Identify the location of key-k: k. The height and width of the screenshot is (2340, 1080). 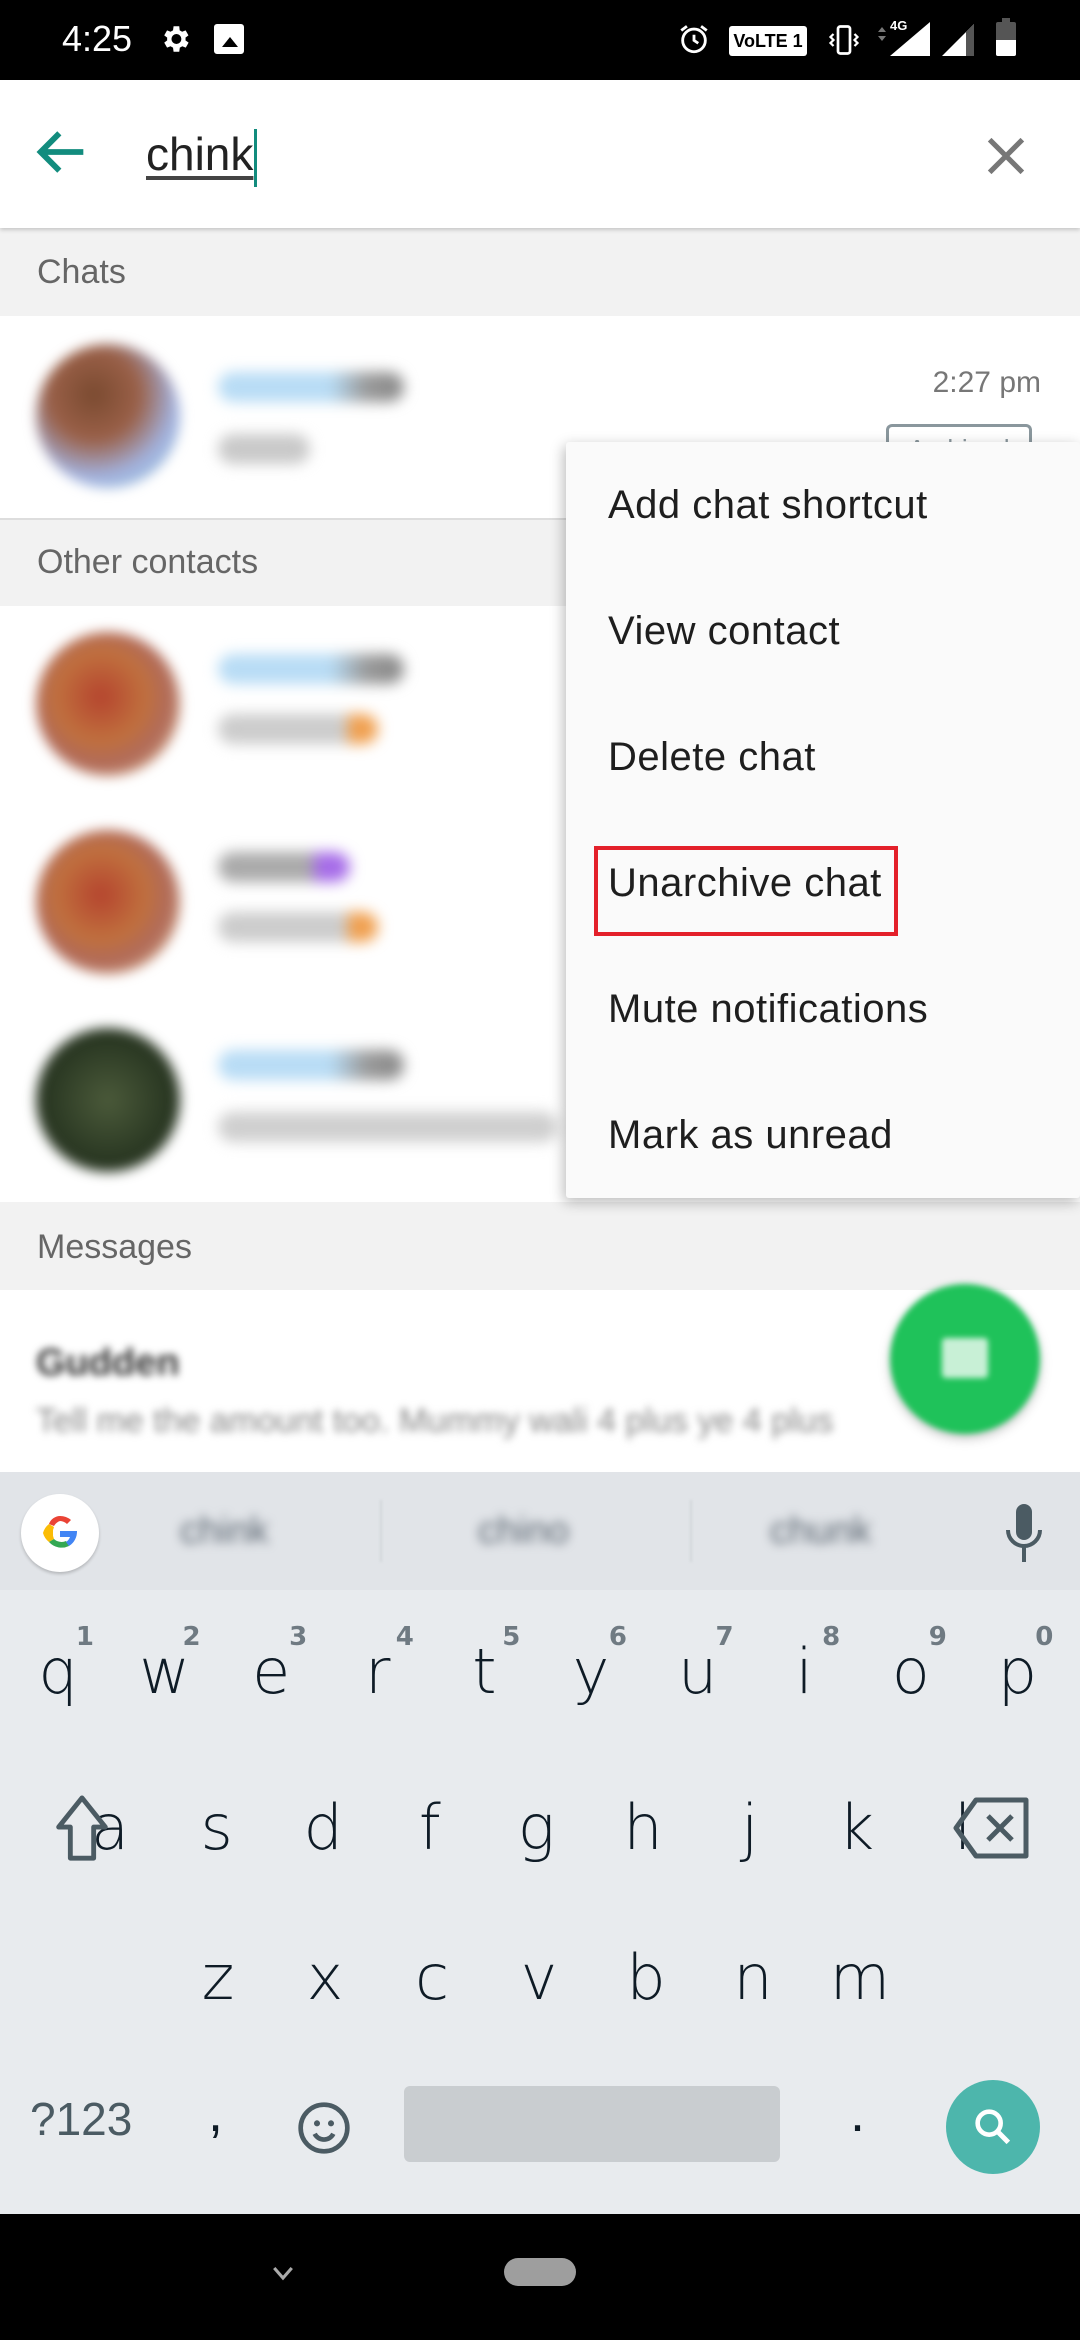
(856, 1828).